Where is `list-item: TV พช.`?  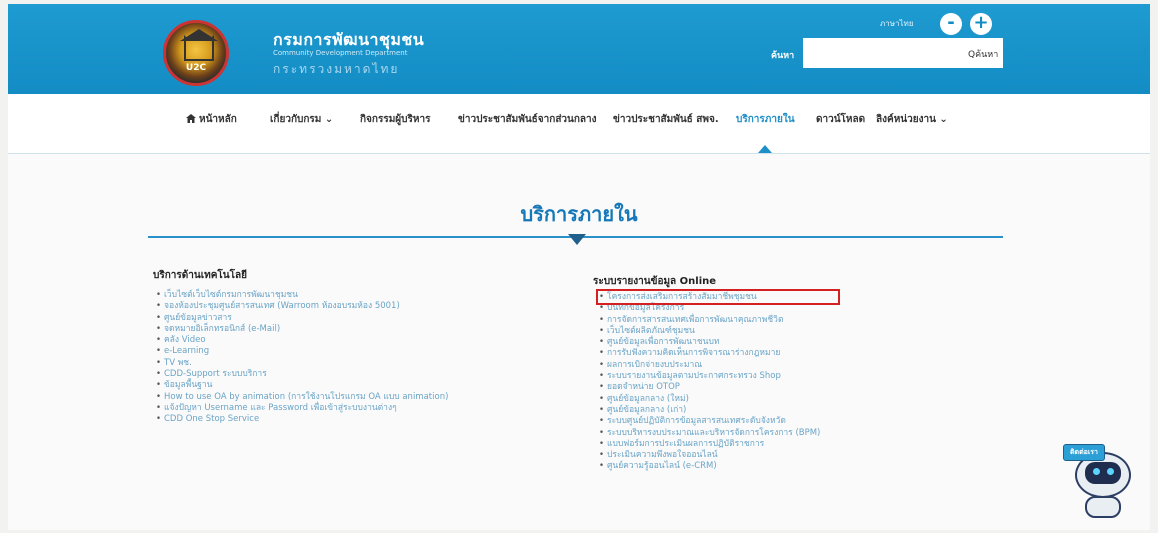
list-item: TV พช. is located at coordinates (302, 364).